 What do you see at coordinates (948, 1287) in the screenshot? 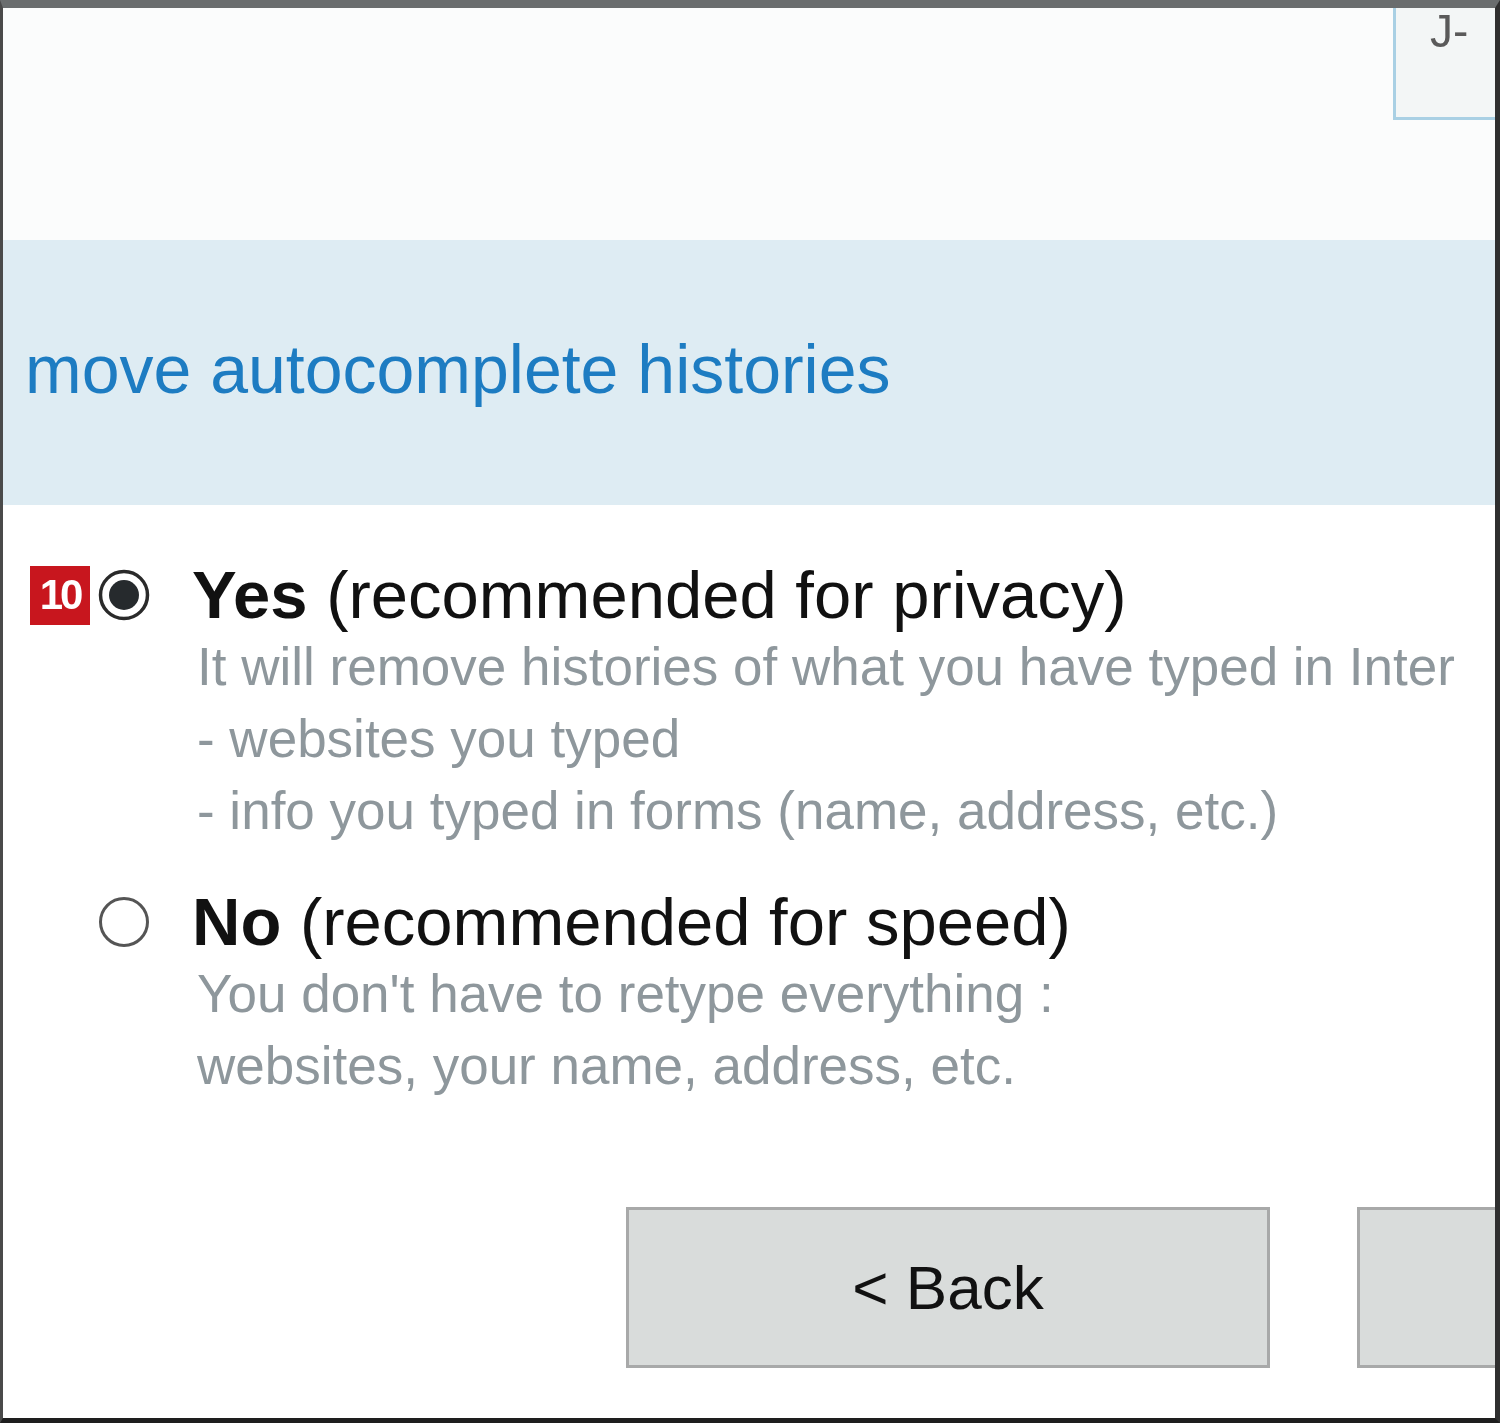
I see `back-button: < Back` at bounding box center [948, 1287].